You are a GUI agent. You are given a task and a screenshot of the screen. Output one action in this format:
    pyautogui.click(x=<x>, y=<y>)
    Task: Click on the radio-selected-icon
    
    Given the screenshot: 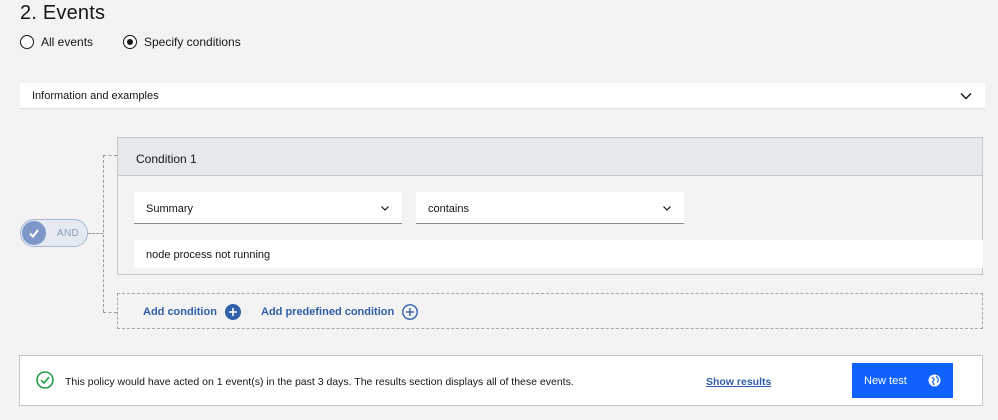 What is the action you would take?
    pyautogui.click(x=130, y=42)
    